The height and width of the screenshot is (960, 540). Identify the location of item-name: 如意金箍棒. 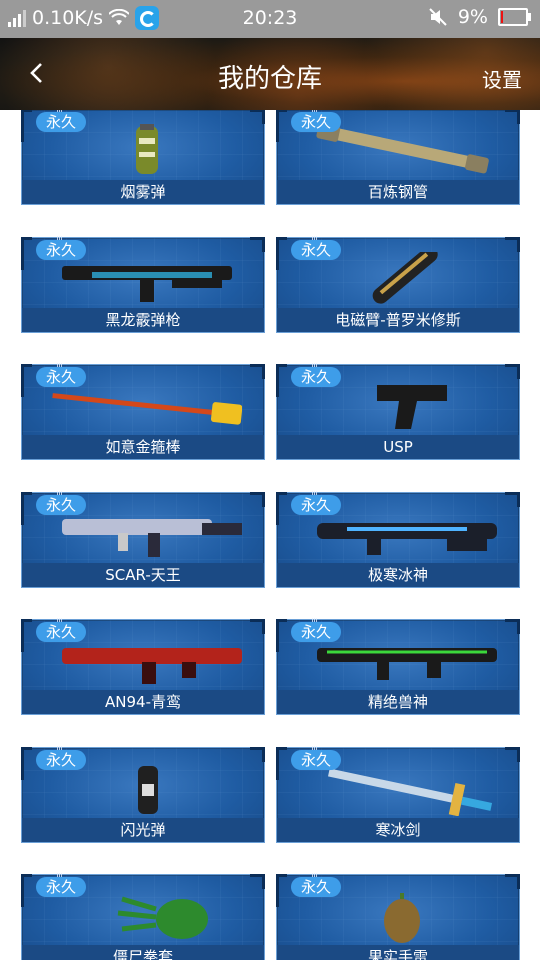
(143, 447).